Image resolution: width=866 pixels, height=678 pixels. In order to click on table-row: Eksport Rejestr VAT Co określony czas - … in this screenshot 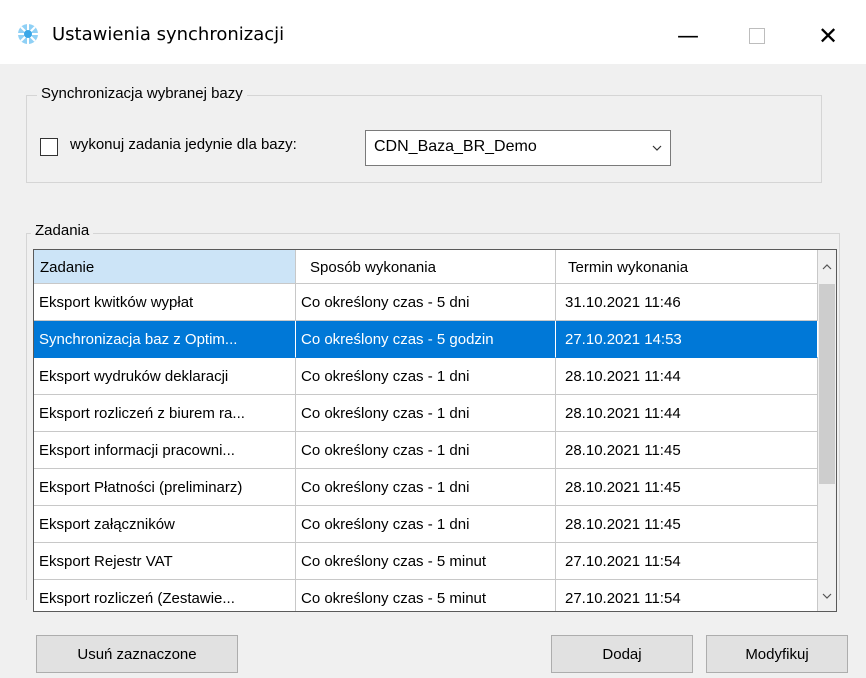, I will do `click(426, 561)`.